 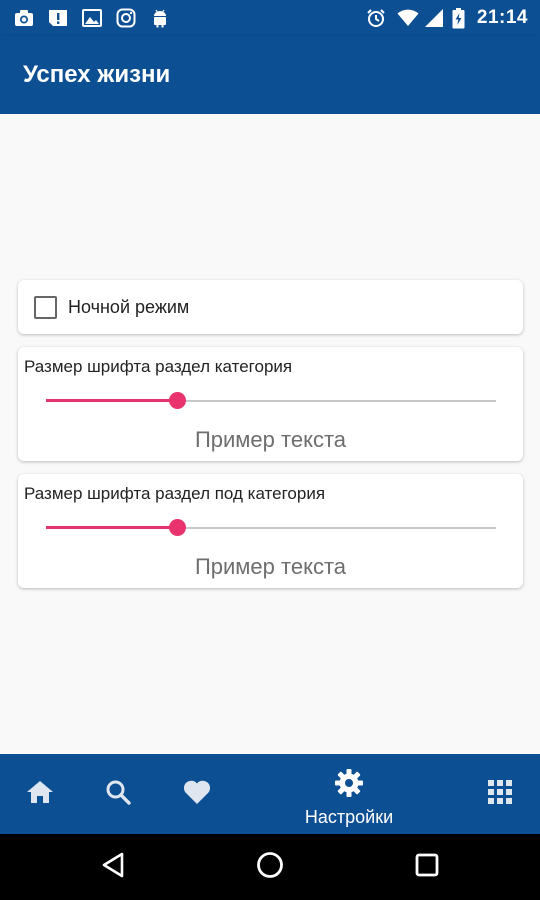 I want to click on wifi-icon, so click(x=408, y=18).